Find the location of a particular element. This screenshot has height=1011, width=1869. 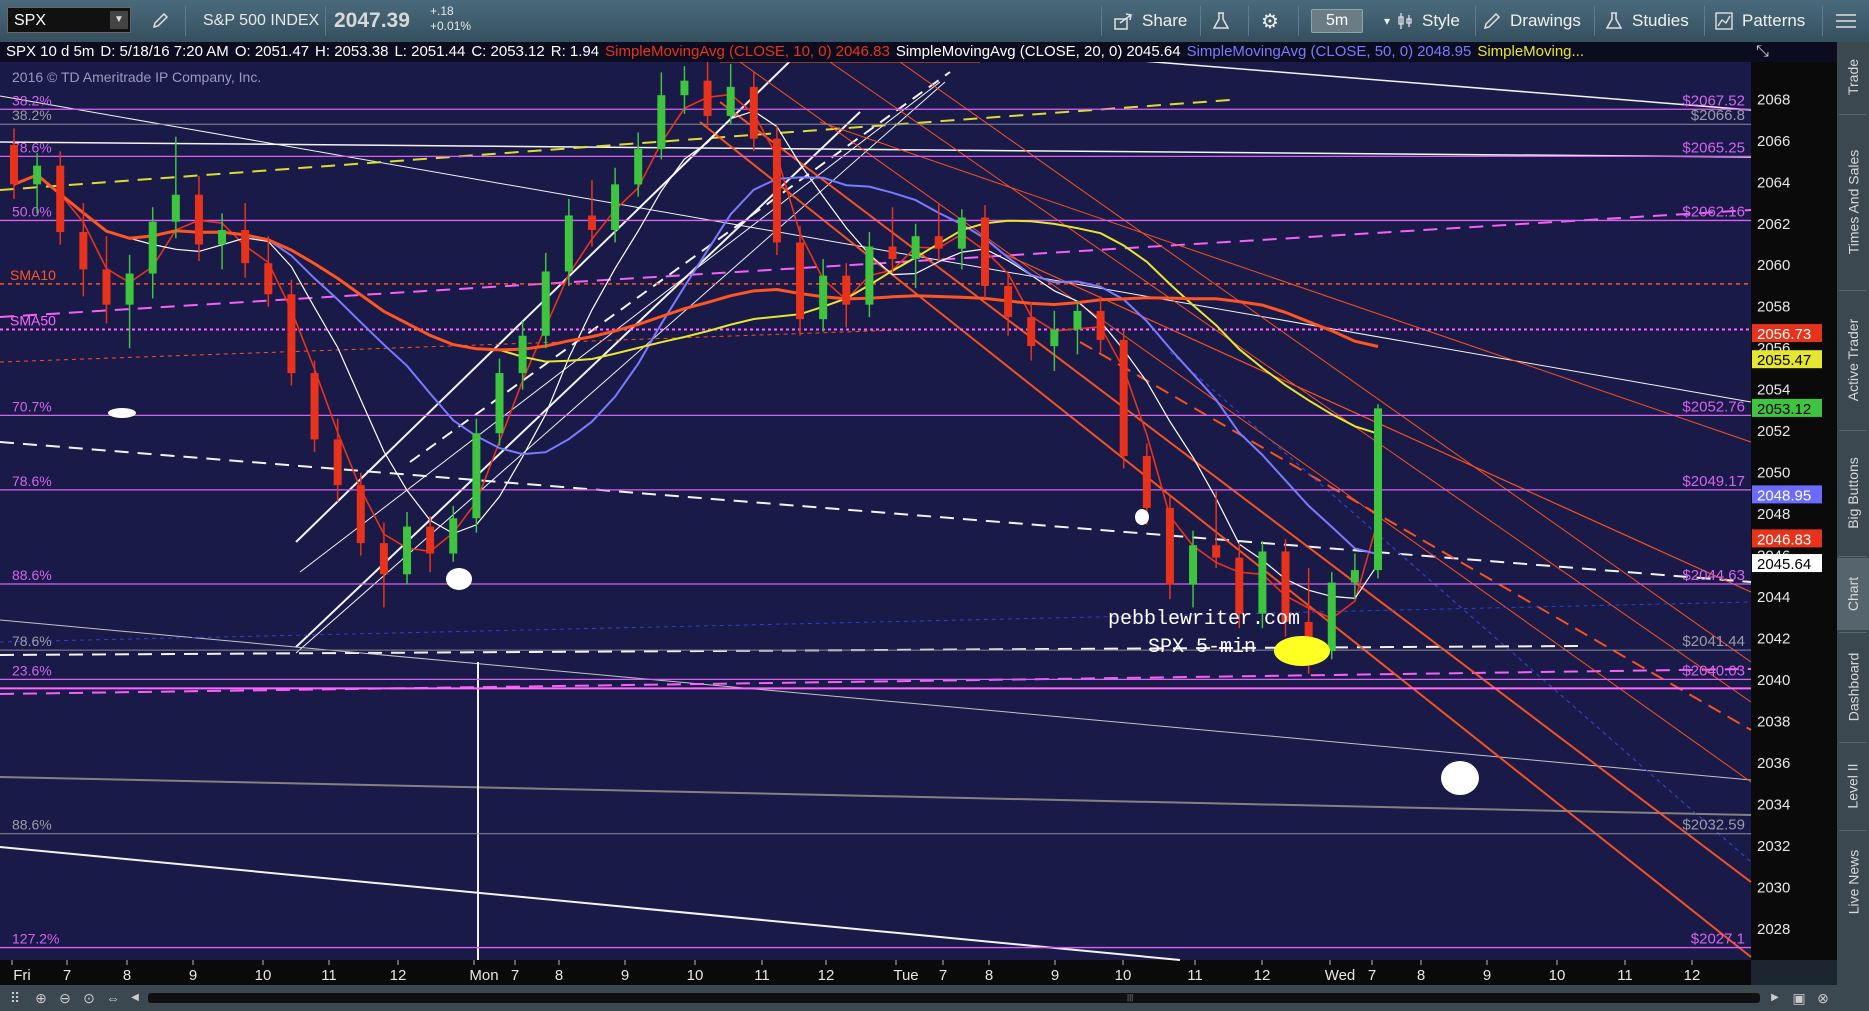

price-tag-label: 2046.83 is located at coordinates (1784, 539).